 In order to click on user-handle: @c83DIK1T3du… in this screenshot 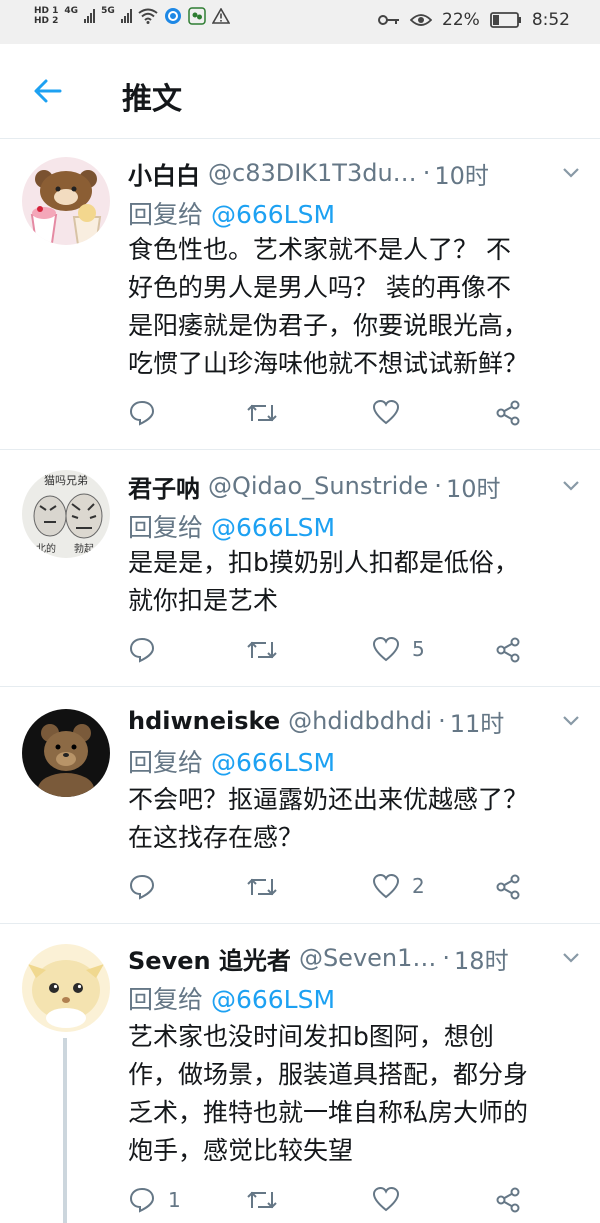, I will do `click(312, 173)`.